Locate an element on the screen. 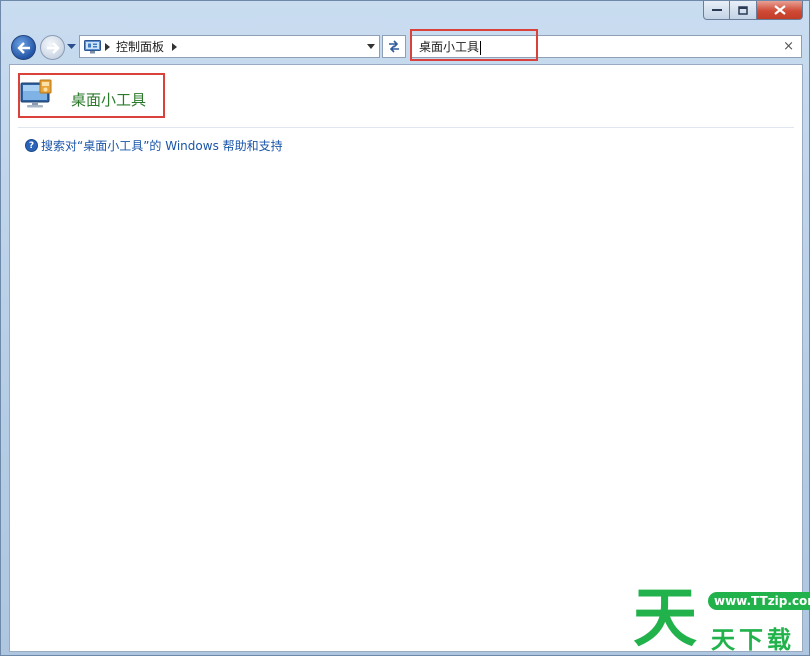  recent-pages-dropdown-icon is located at coordinates (71, 47).